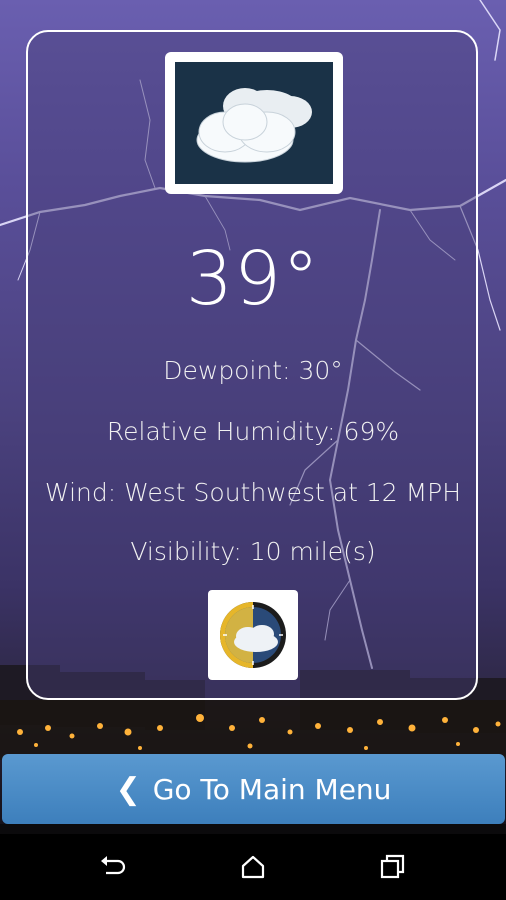 The height and width of the screenshot is (900, 506). What do you see at coordinates (253, 279) in the screenshot?
I see `temperature: 39°` at bounding box center [253, 279].